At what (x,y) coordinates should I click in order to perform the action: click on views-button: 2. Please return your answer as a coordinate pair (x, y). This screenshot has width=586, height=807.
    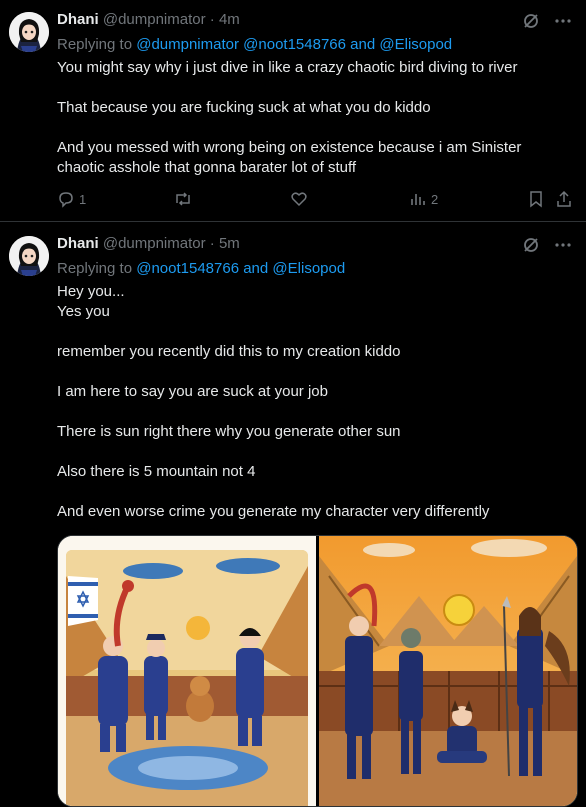
    Looking at the image, I should click on (423, 199).